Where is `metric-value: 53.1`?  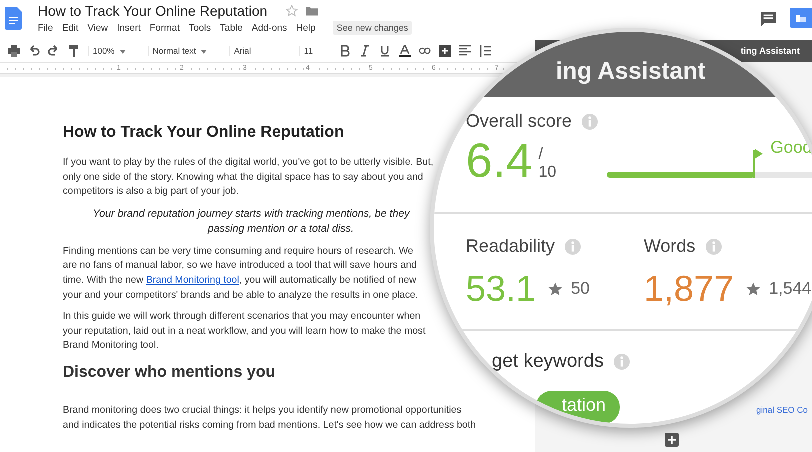 metric-value: 53.1 is located at coordinates (501, 289).